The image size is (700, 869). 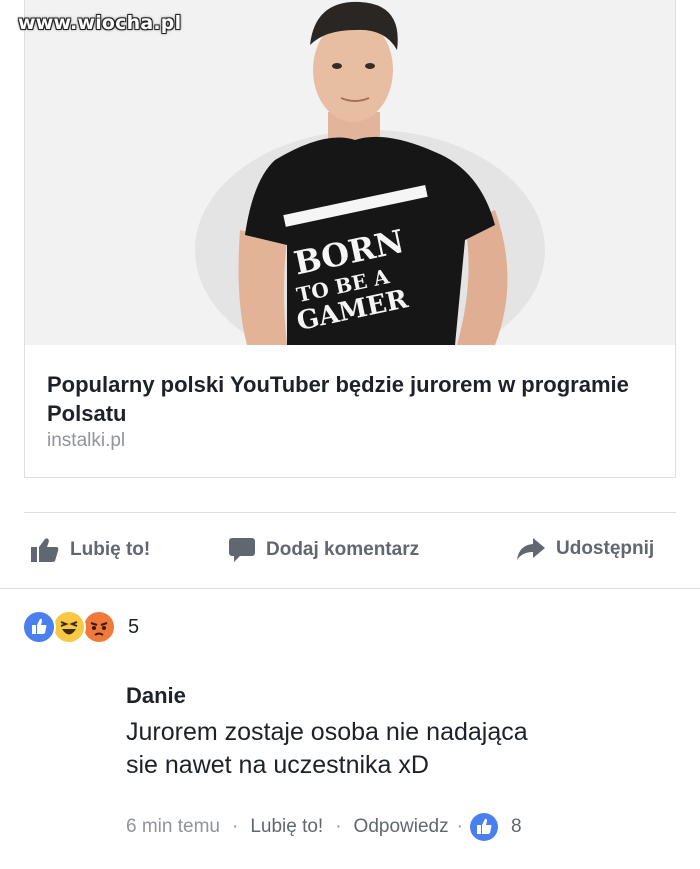 I want to click on angry-reaction-icon, so click(x=99, y=627).